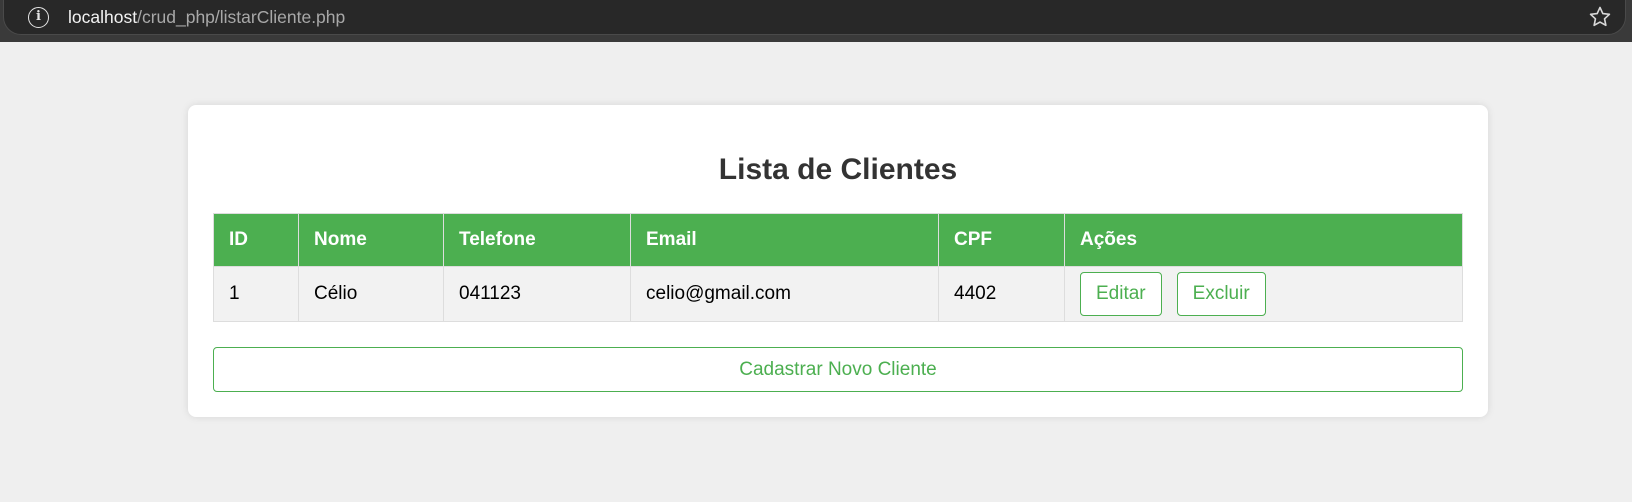  Describe the element at coordinates (1221, 294) in the screenshot. I see `delete-button: Excluir` at that location.